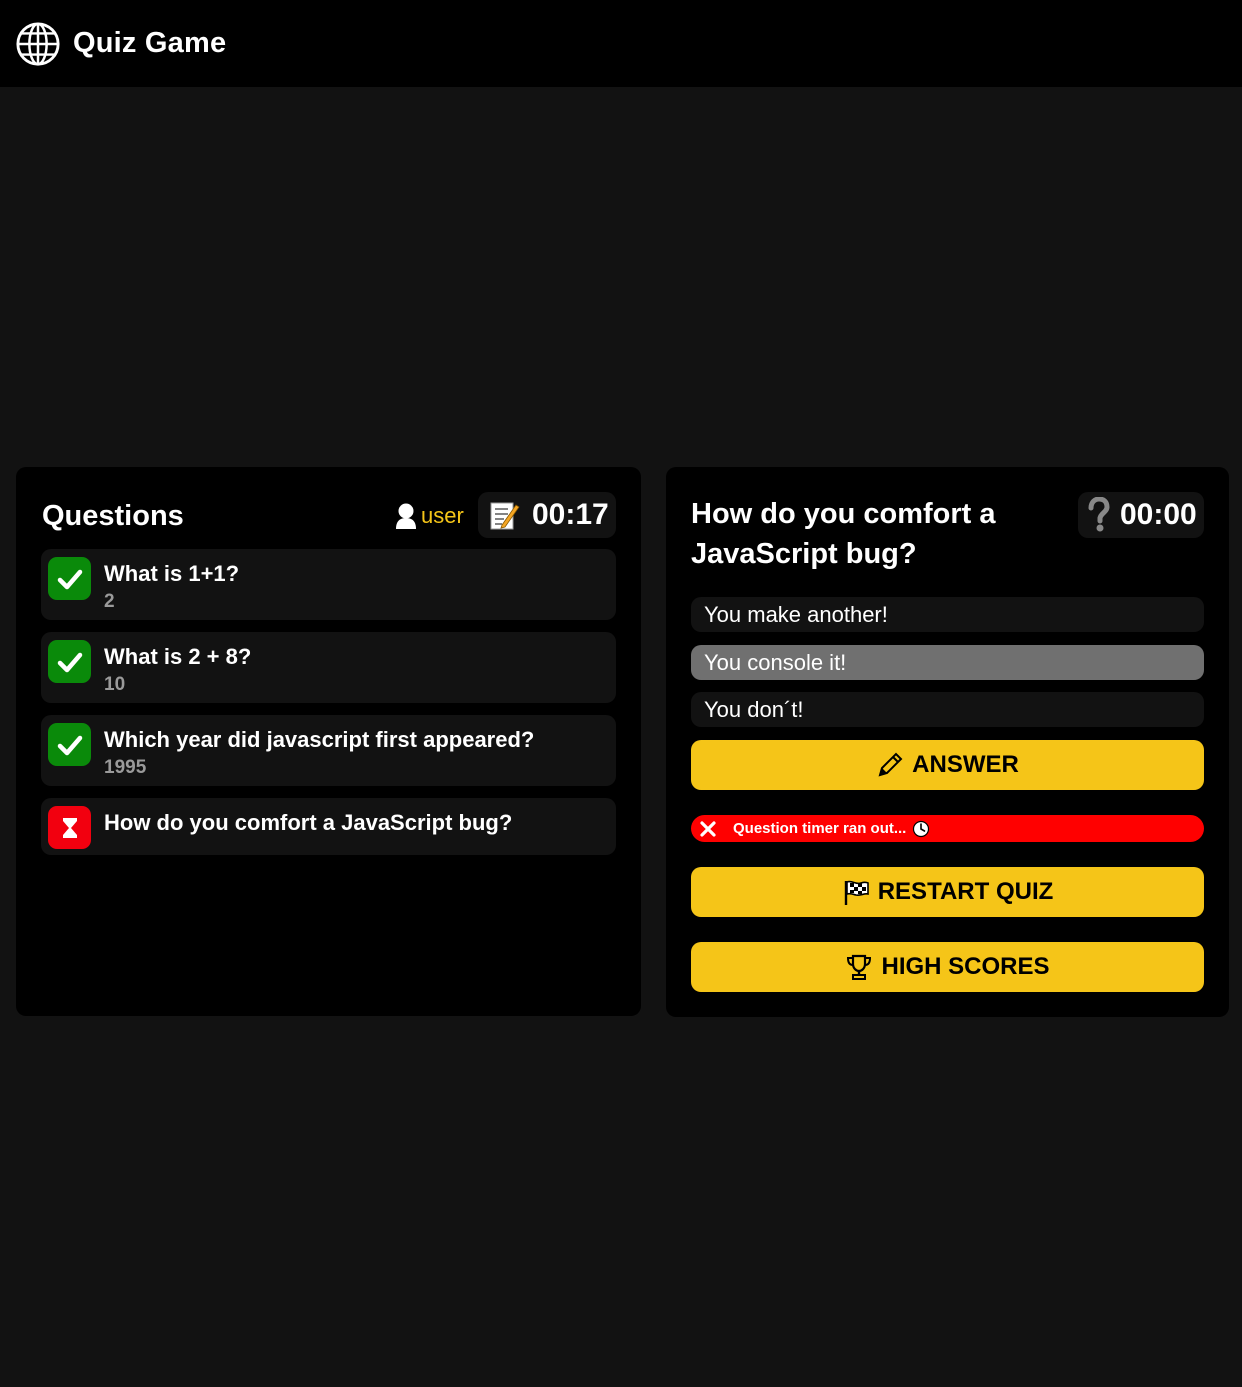  Describe the element at coordinates (859, 967) in the screenshot. I see `trophy-icon` at that location.